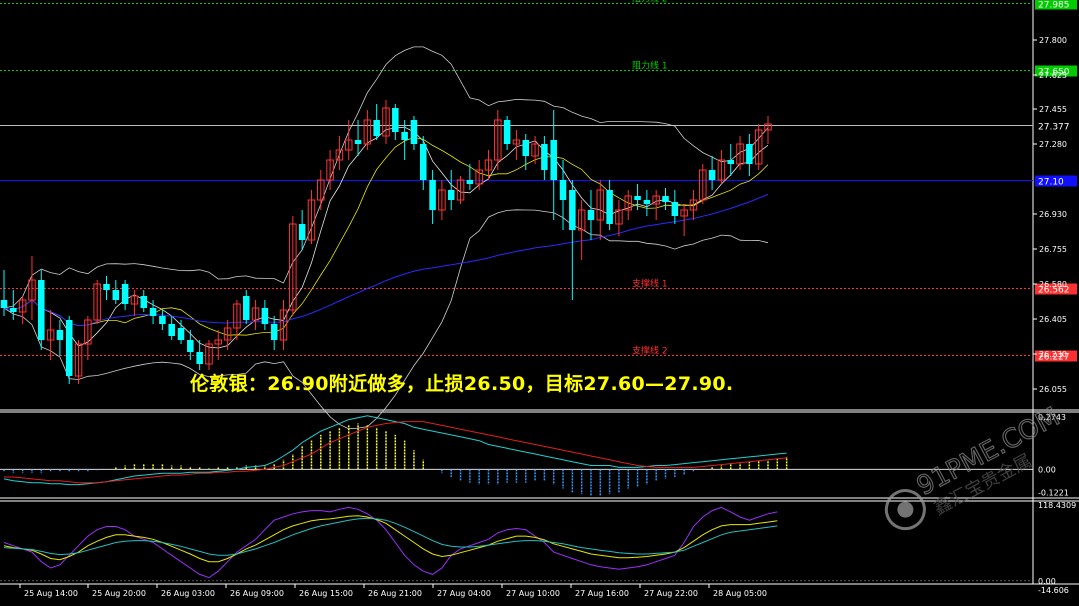 The width and height of the screenshot is (1079, 606). What do you see at coordinates (464, 593) in the screenshot?
I see `time-tick-label: 27 Aug 04:00` at bounding box center [464, 593].